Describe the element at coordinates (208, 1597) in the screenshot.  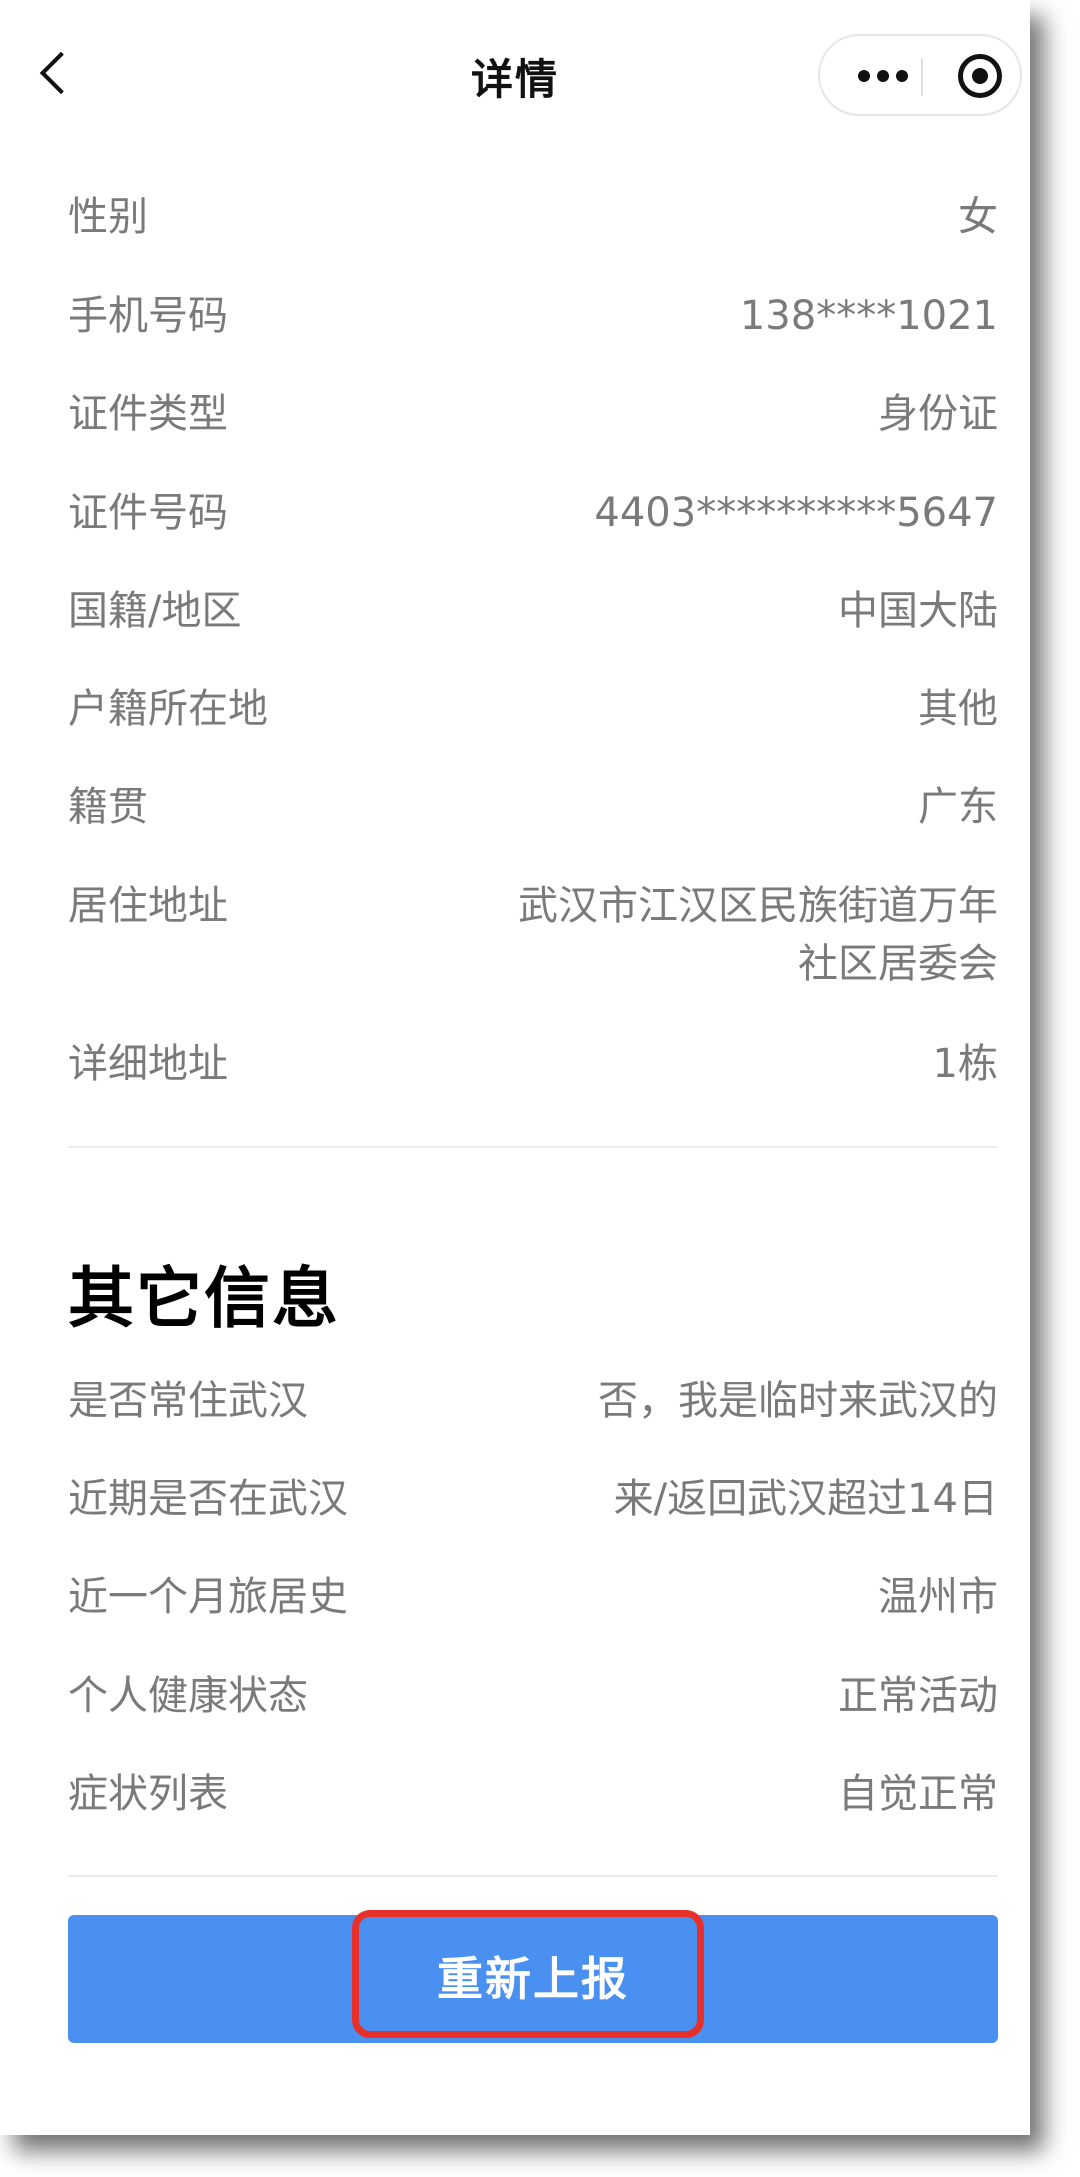
I see `row-label: 近一个月旅居史` at that location.